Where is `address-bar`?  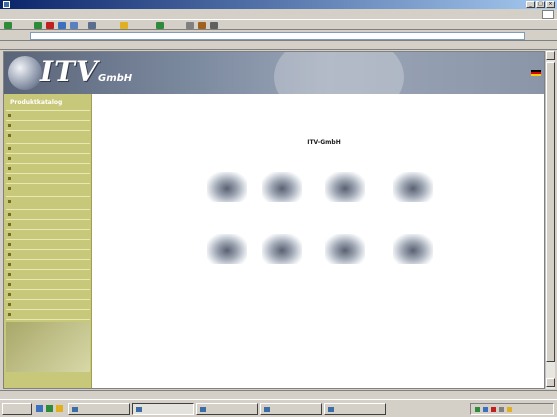
address-bar is located at coordinates (278, 35).